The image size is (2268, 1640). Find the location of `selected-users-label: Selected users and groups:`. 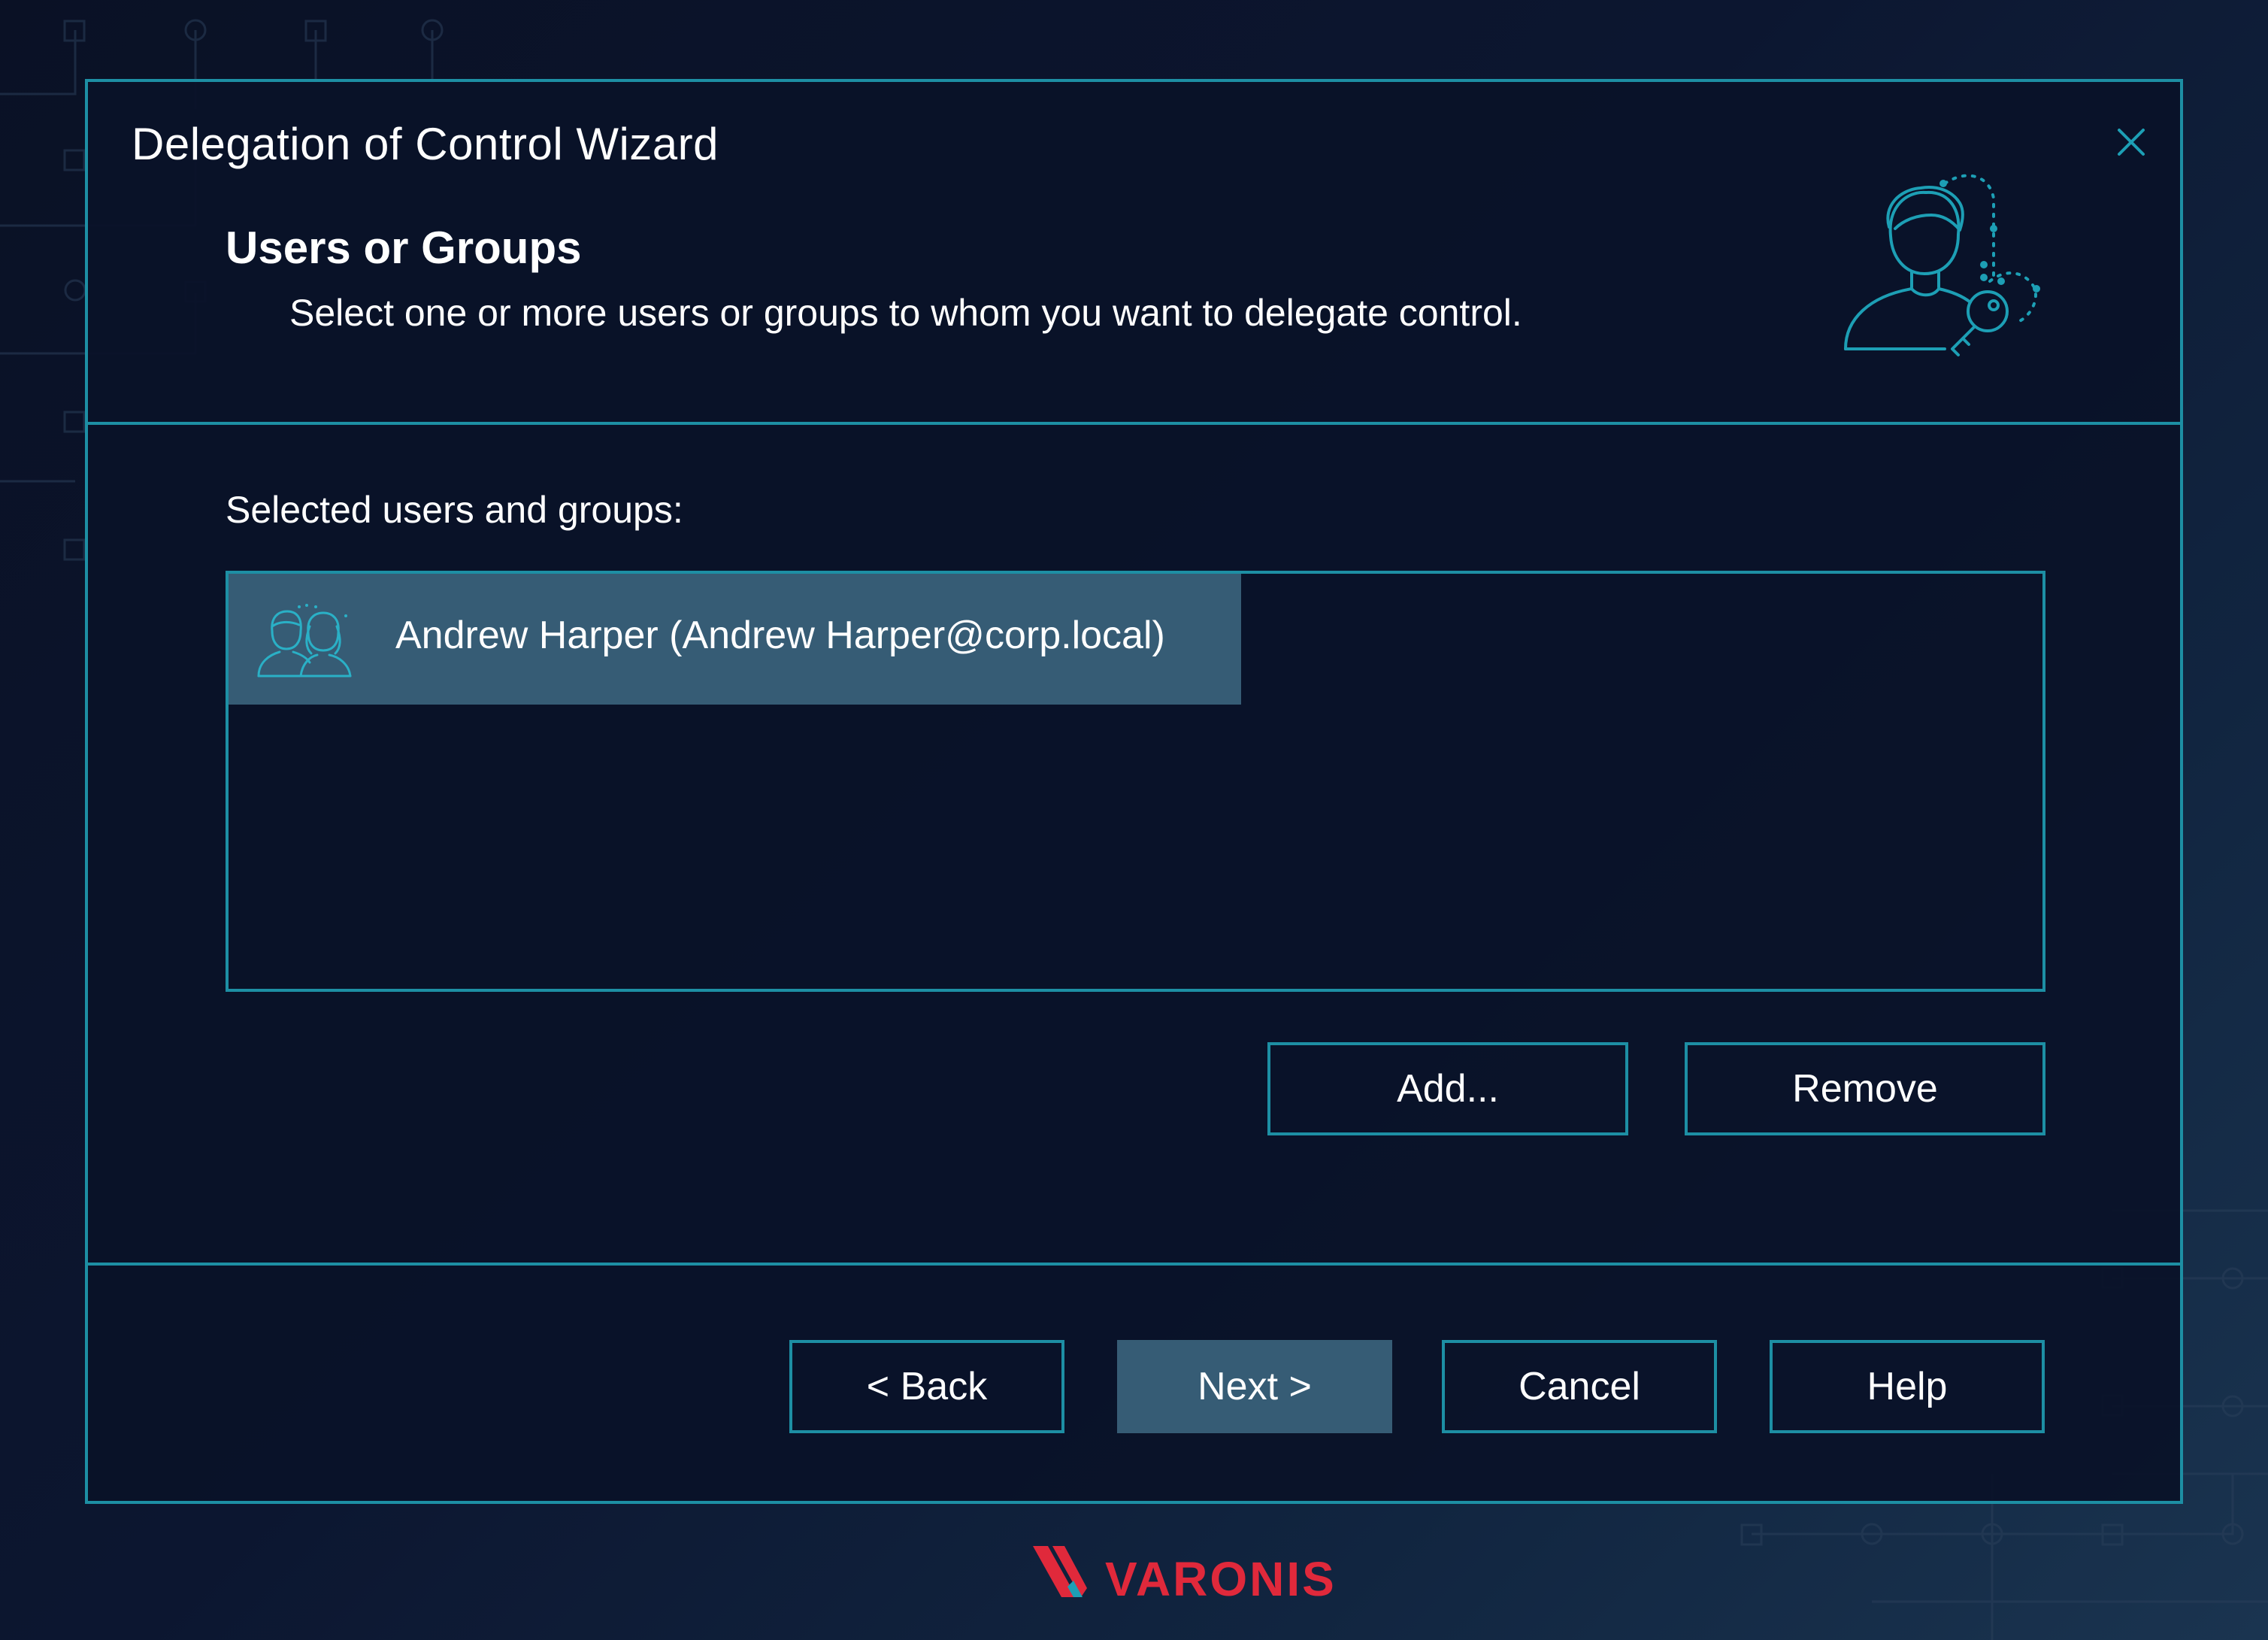

selected-users-label: Selected users and groups: is located at coordinates (454, 510).